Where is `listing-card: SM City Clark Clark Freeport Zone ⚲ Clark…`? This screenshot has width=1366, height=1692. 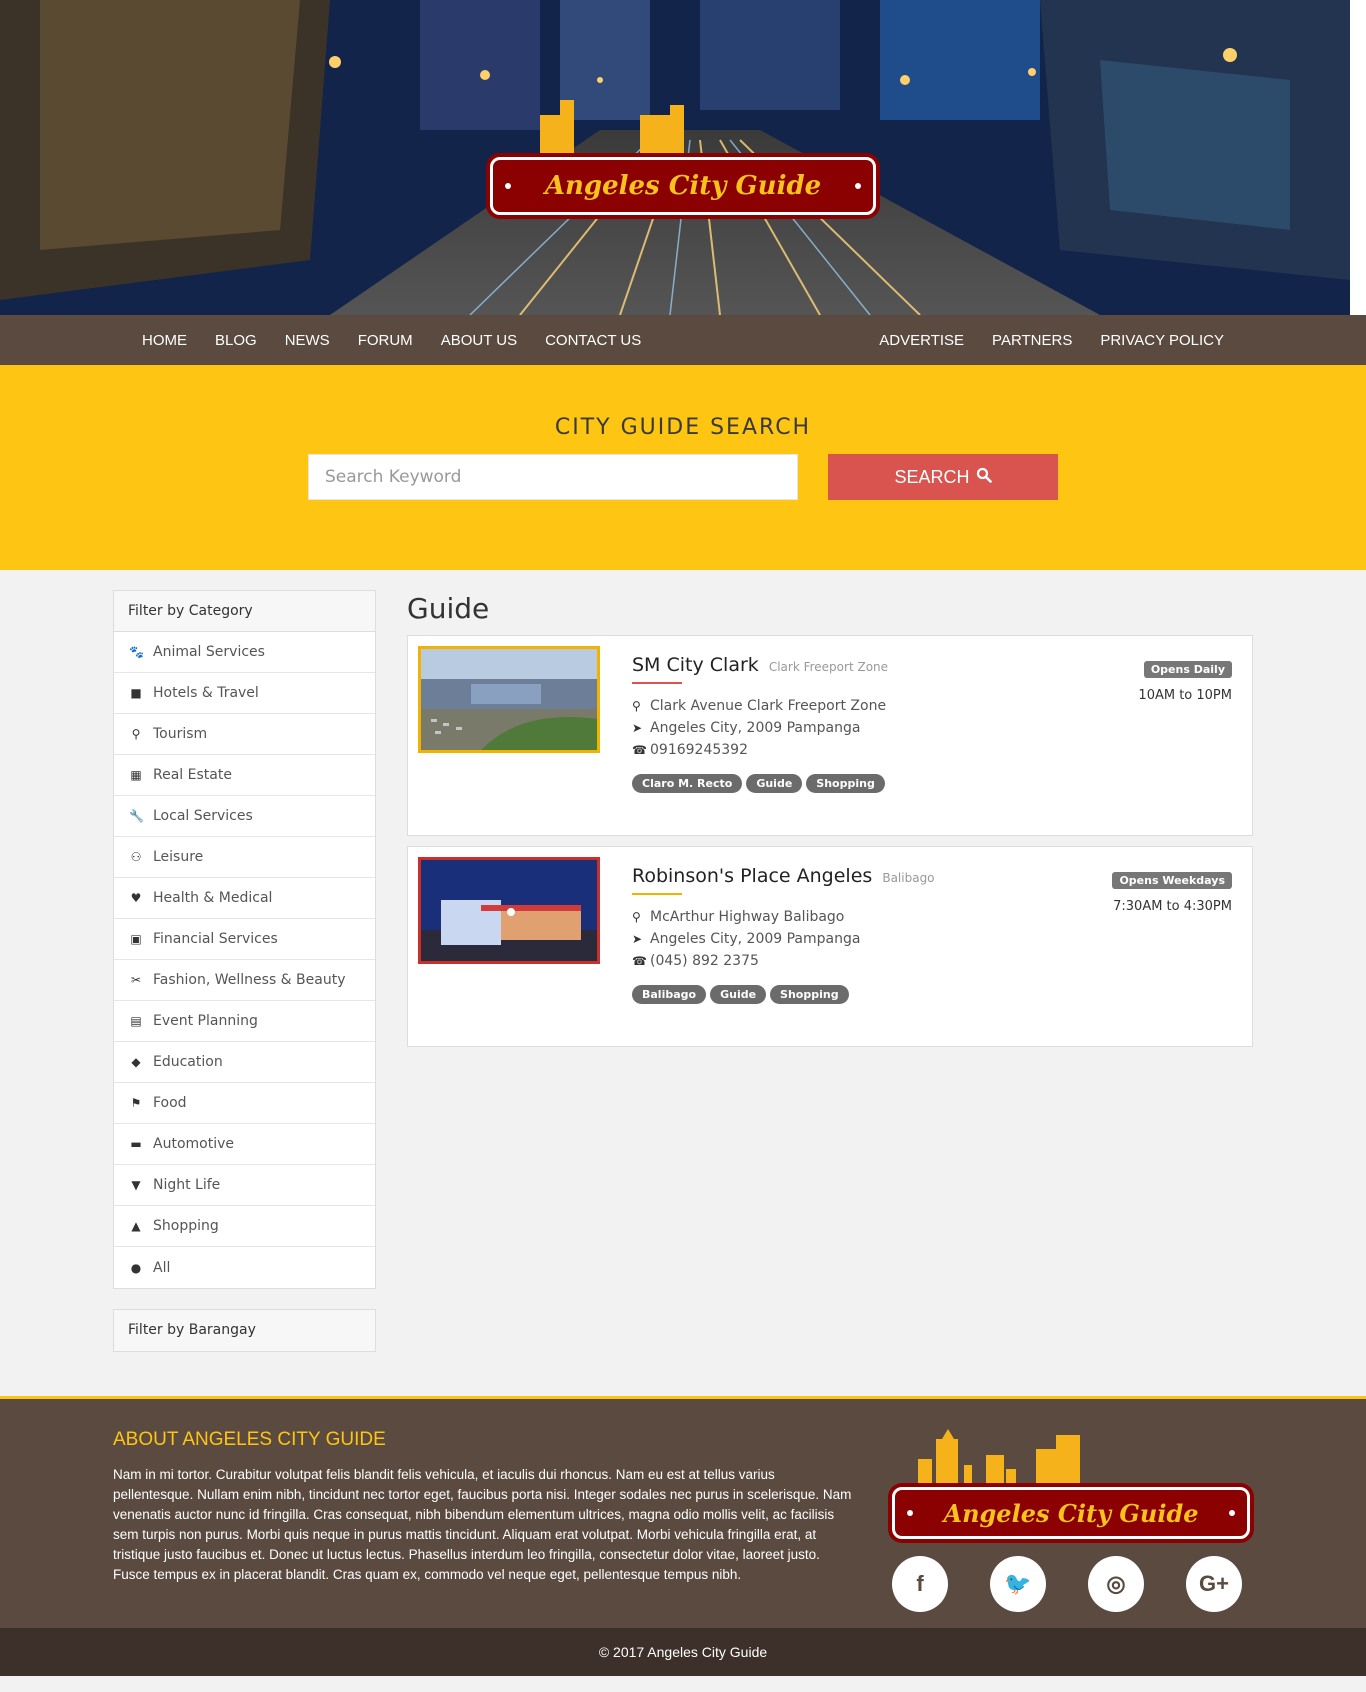
listing-card: SM City Clark Clark Freeport Zone ⚲ Clark… is located at coordinates (830, 735).